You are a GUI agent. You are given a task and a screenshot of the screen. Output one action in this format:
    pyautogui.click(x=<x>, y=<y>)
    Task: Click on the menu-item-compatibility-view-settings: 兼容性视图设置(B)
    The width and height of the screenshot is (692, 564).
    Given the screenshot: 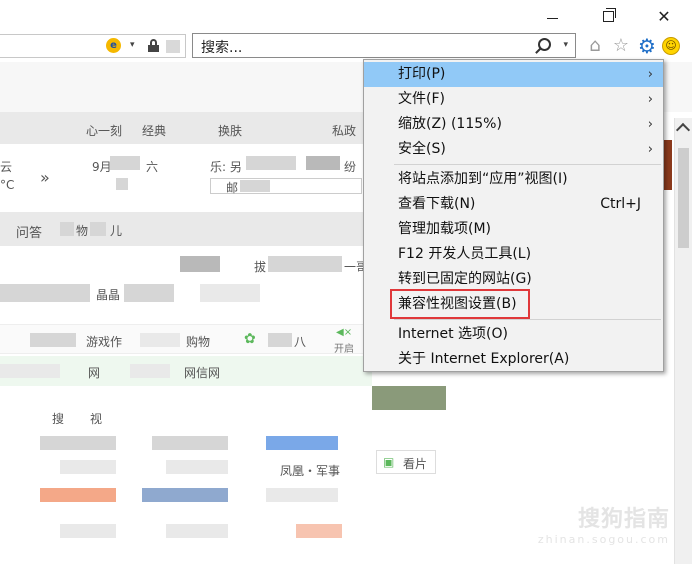 What is the action you would take?
    pyautogui.click(x=513, y=304)
    